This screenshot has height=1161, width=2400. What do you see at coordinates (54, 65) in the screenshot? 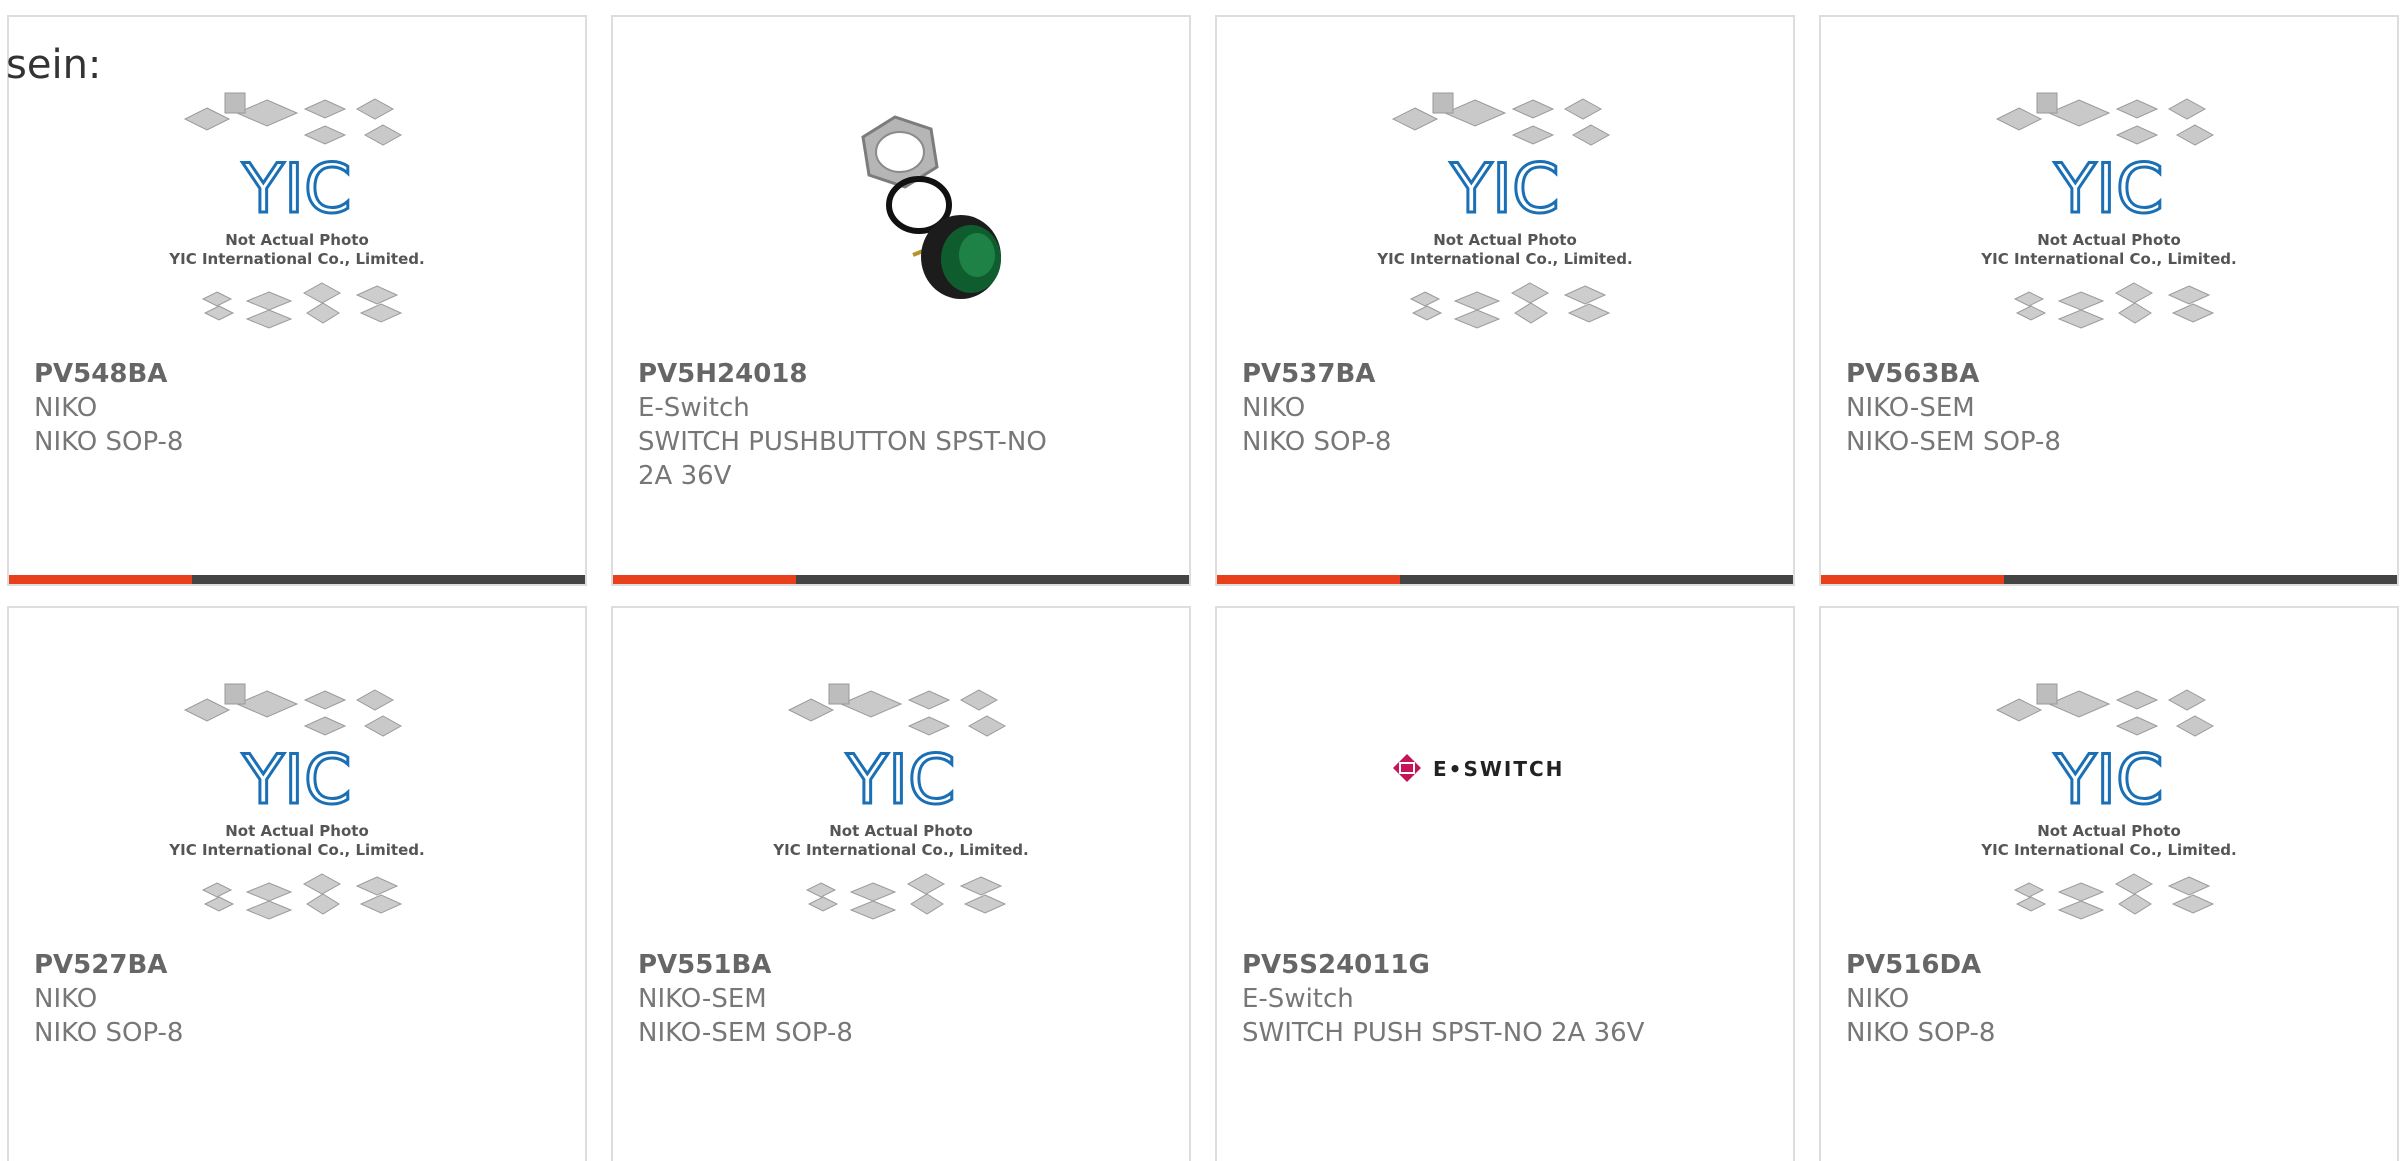
I see `intro-text: sein:` at bounding box center [54, 65].